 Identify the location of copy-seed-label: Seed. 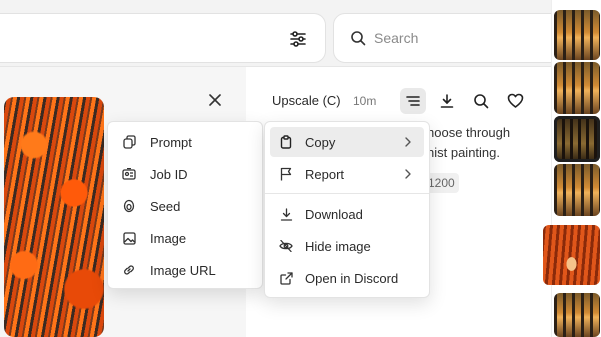
(165, 206).